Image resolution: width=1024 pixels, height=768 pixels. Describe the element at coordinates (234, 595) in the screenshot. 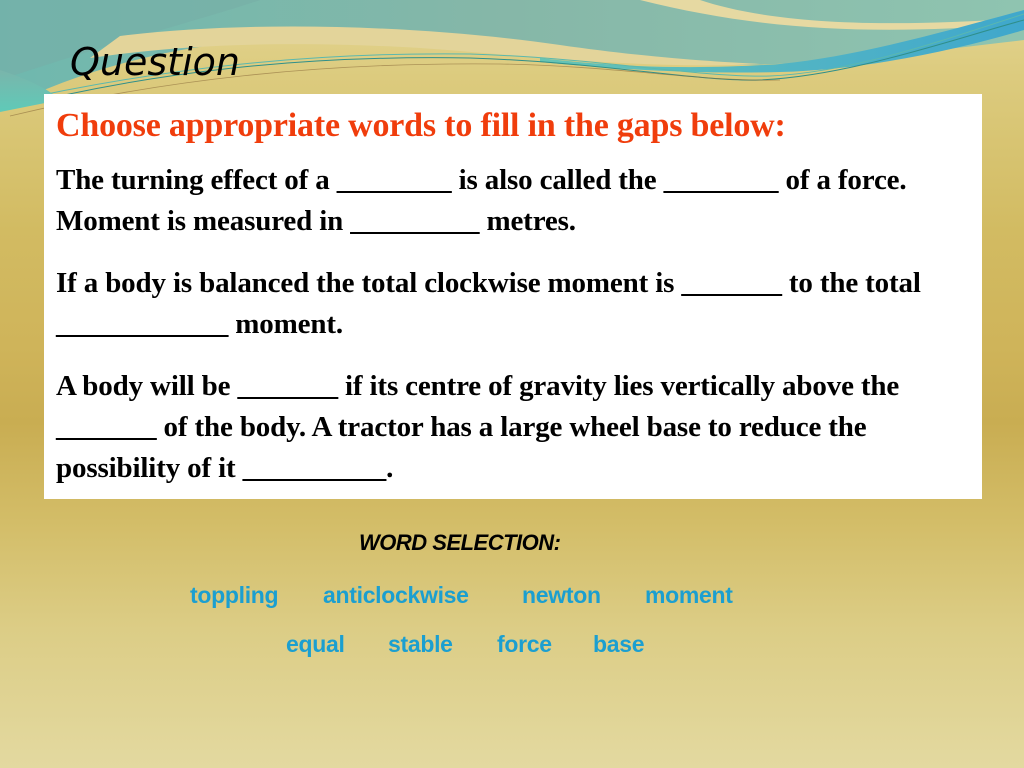

I see `word-option: toppling` at that location.